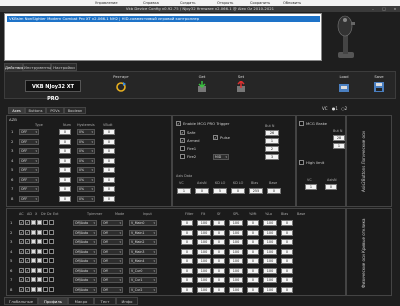 Image resolution: width=400 pixels, height=306 pixels. Describe the element at coordinates (14, 67) in the screenshot. I see `tab-actions: Действия` at that location.